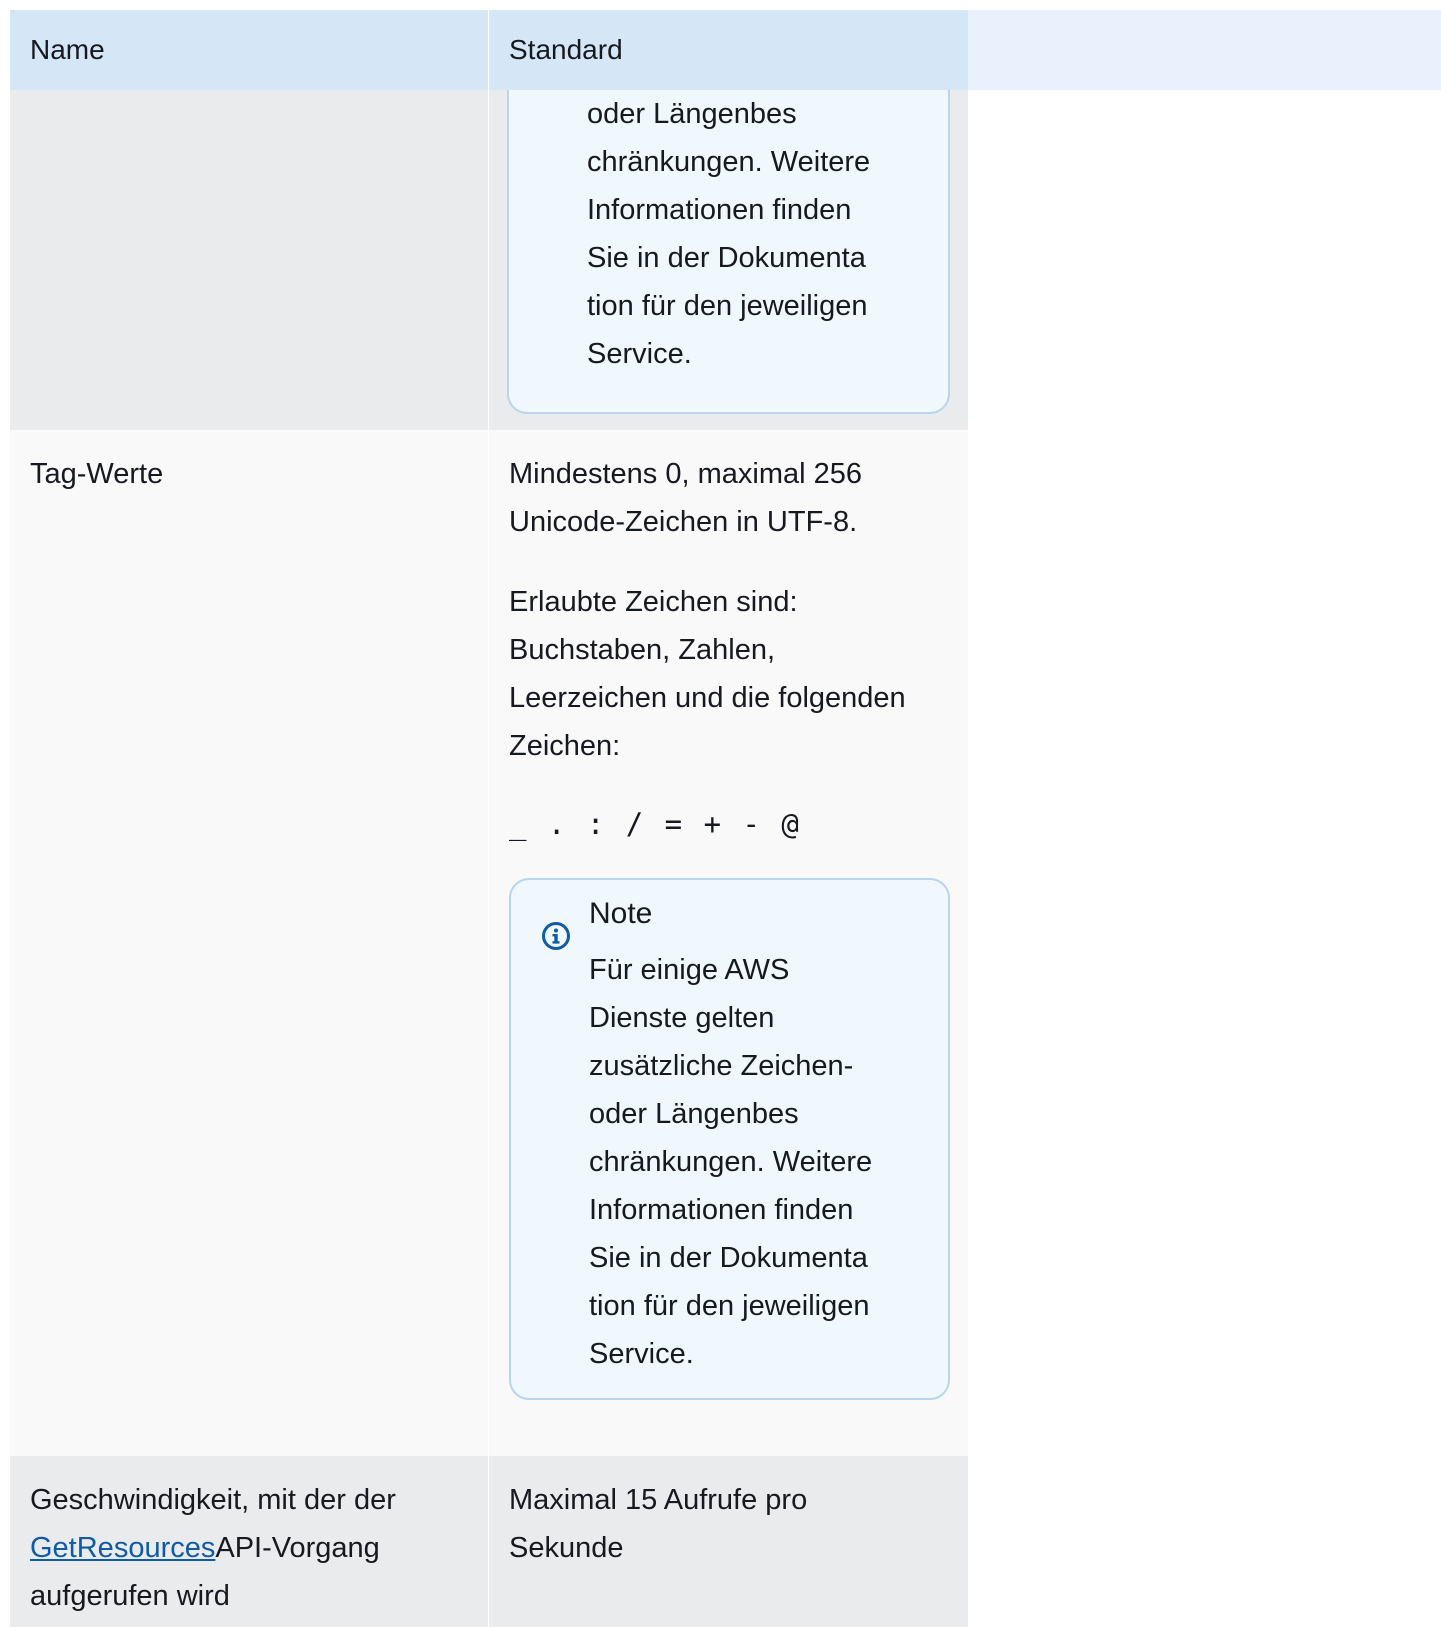  I want to click on text-line: Zeichen:, so click(565, 746).